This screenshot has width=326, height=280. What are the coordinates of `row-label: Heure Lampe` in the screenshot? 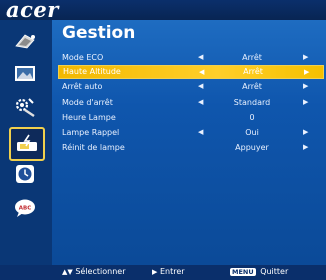 It's located at (89, 117).